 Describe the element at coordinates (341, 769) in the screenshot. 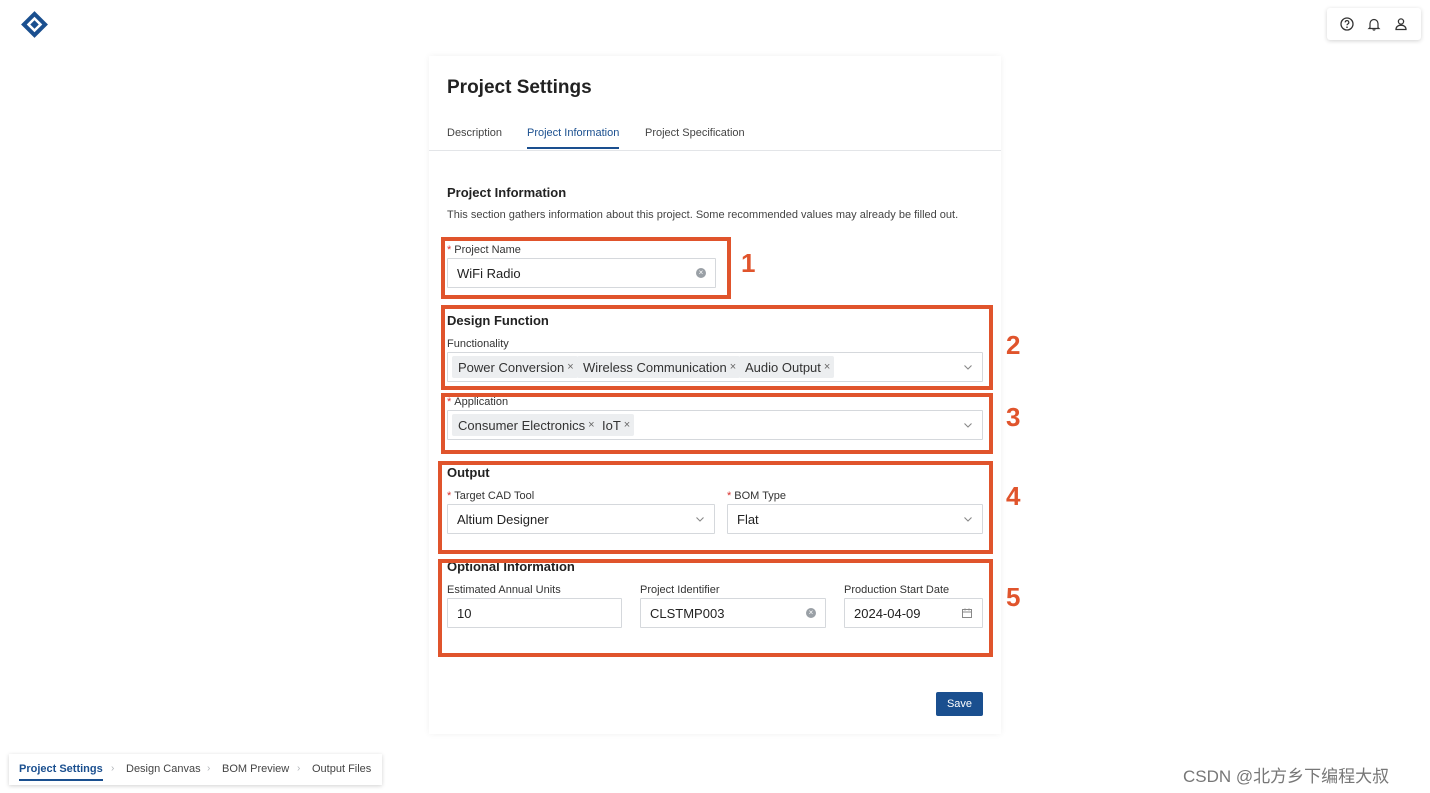

I see `step-output-files: Output Files` at that location.